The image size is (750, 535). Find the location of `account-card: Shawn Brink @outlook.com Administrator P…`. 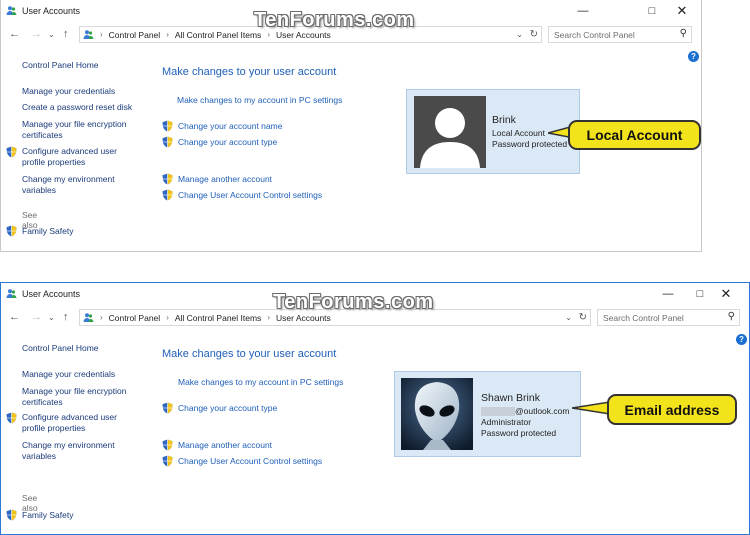

account-card: Shawn Brink @outlook.com Administrator P… is located at coordinates (487, 414).